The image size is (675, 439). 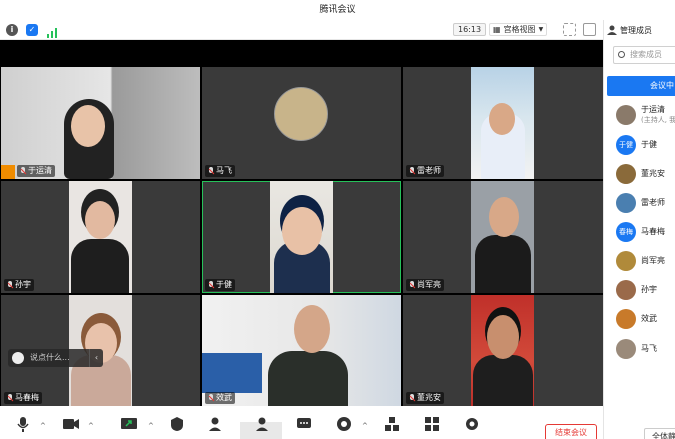 What do you see at coordinates (653, 260) in the screenshot?
I see `member-name: 尚军亮` at bounding box center [653, 260].